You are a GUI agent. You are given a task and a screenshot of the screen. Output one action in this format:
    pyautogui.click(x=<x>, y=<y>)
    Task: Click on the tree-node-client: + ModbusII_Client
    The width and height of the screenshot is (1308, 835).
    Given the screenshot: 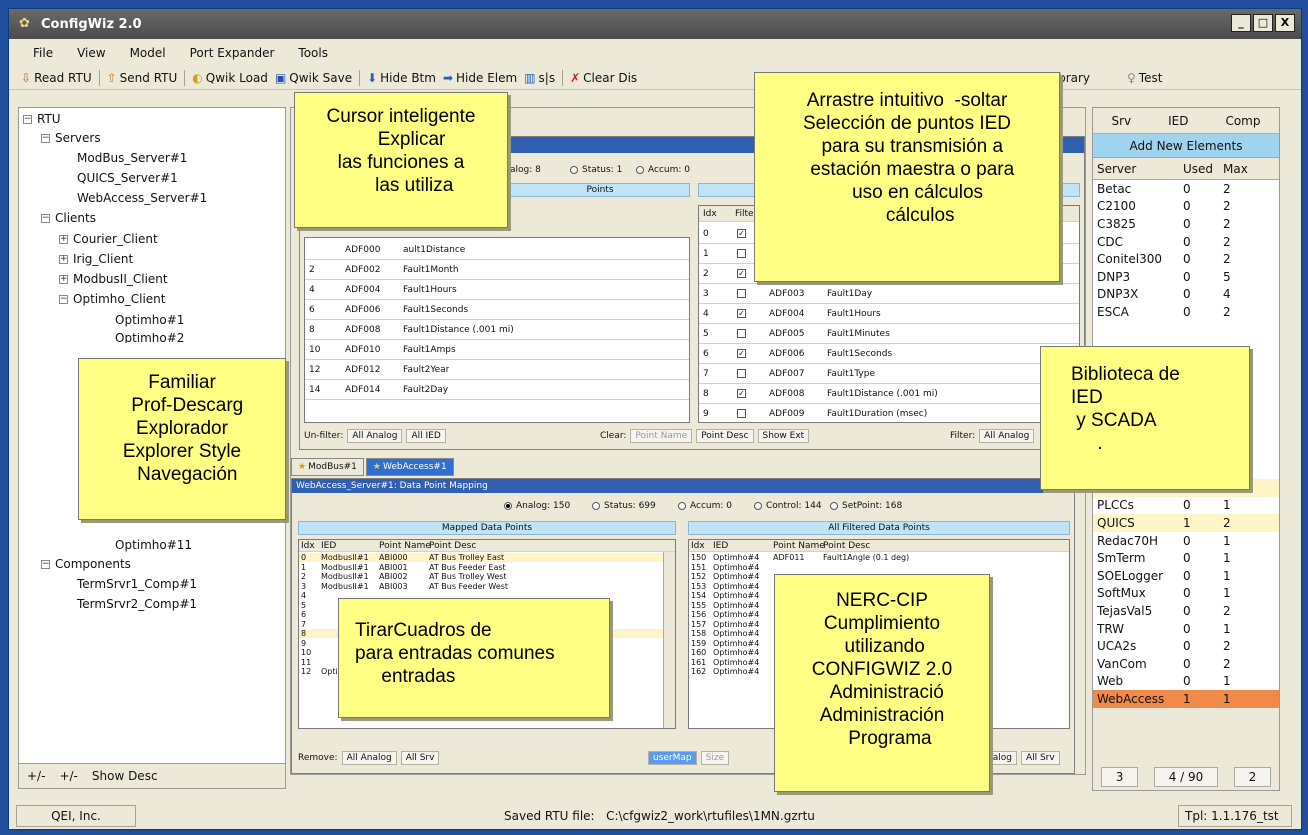 What is the action you would take?
    pyautogui.click(x=113, y=279)
    